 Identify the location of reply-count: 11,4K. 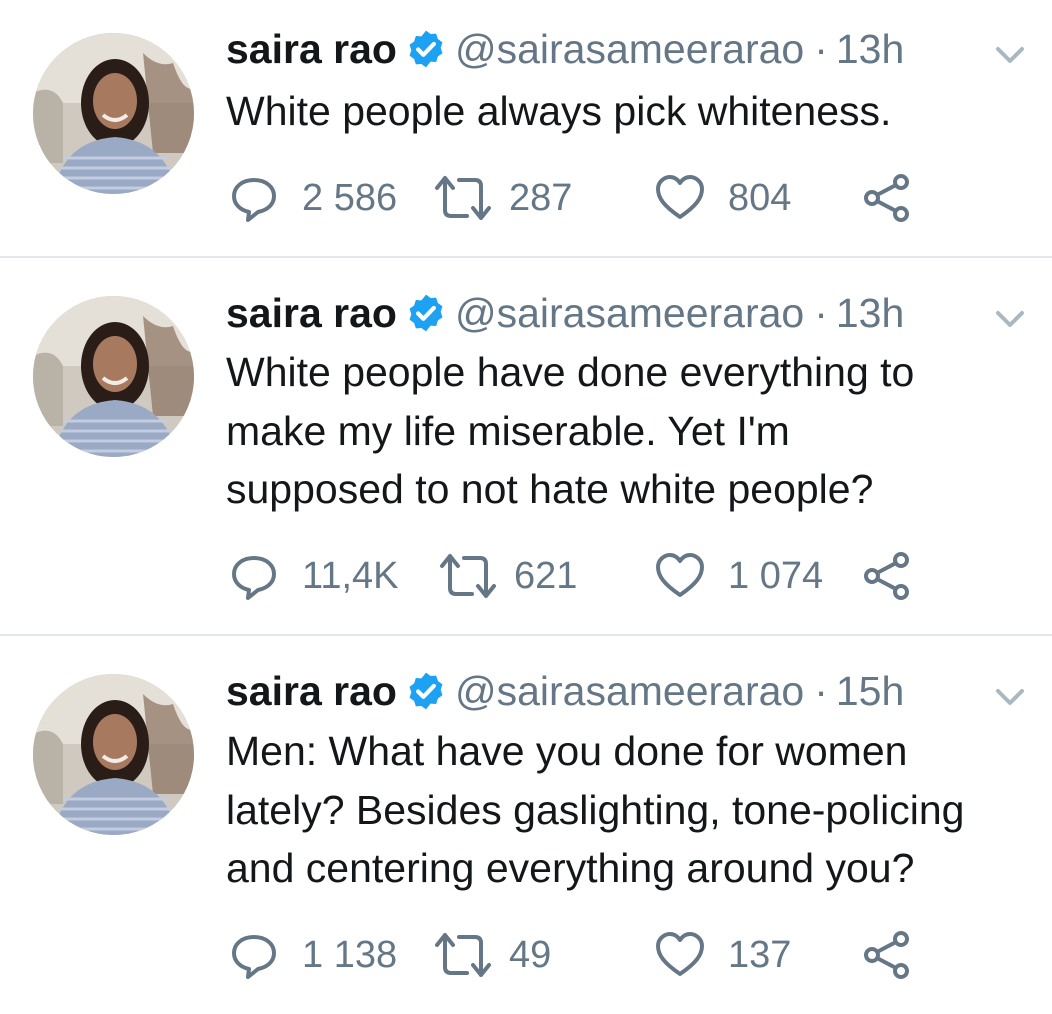
(350, 575).